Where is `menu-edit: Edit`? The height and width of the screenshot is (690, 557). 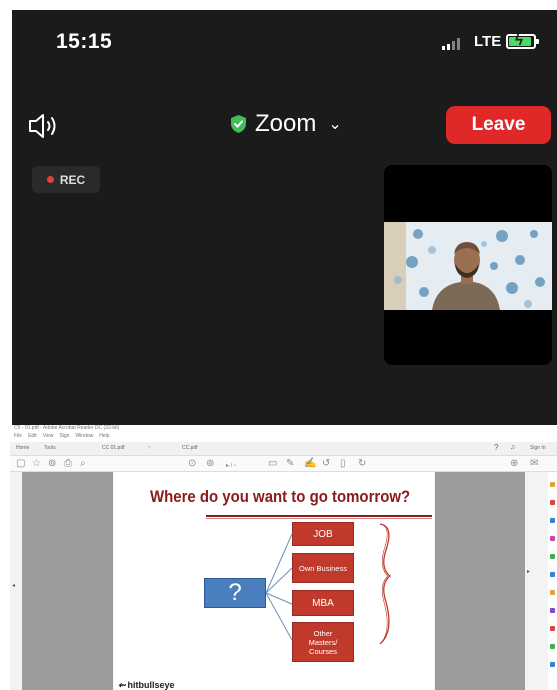
menu-edit: Edit is located at coordinates (32, 437).